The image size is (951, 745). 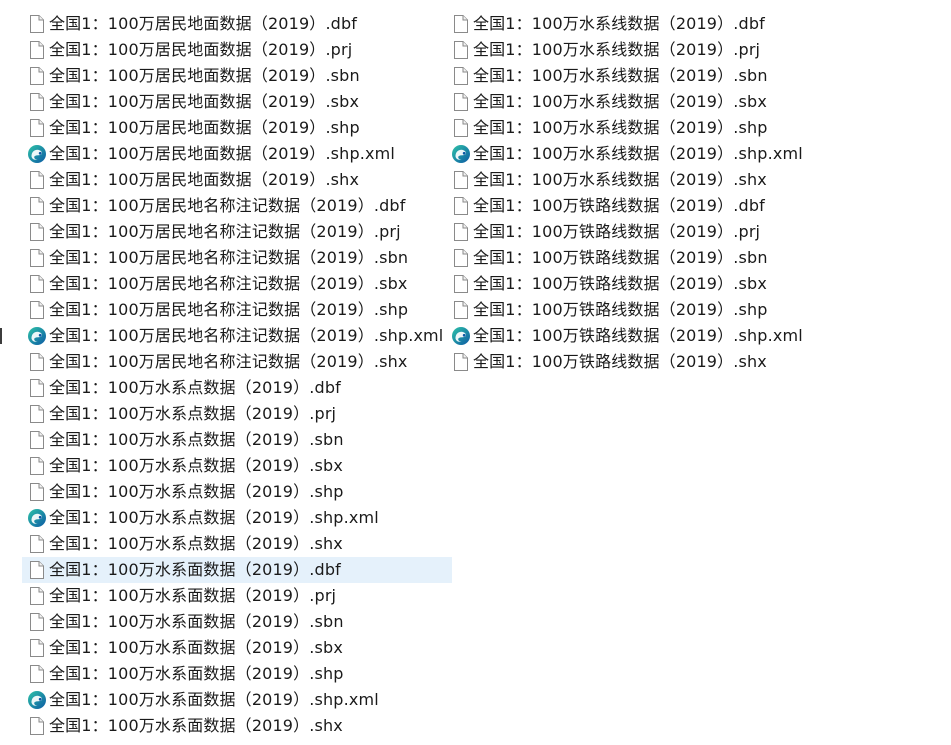 I want to click on file-name: 全国1：100万水系面数据（2019）.sbn, so click(x=196, y=621).